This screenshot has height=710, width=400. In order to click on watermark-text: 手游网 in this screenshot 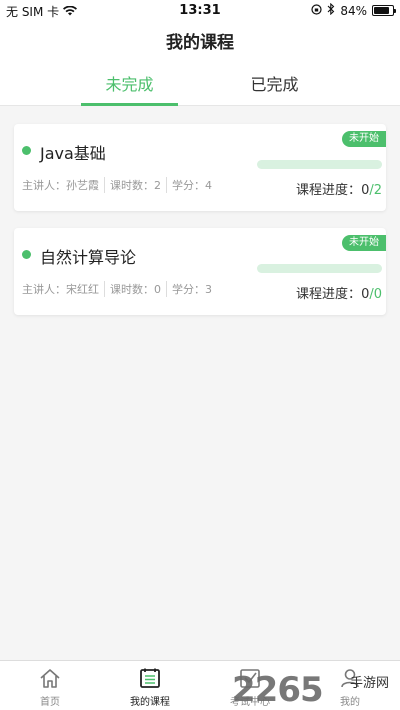, I will do `click(370, 683)`.